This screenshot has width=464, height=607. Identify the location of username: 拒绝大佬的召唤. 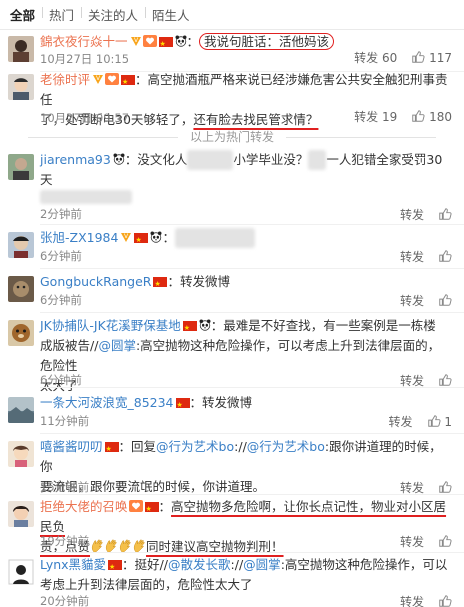
(84, 506).